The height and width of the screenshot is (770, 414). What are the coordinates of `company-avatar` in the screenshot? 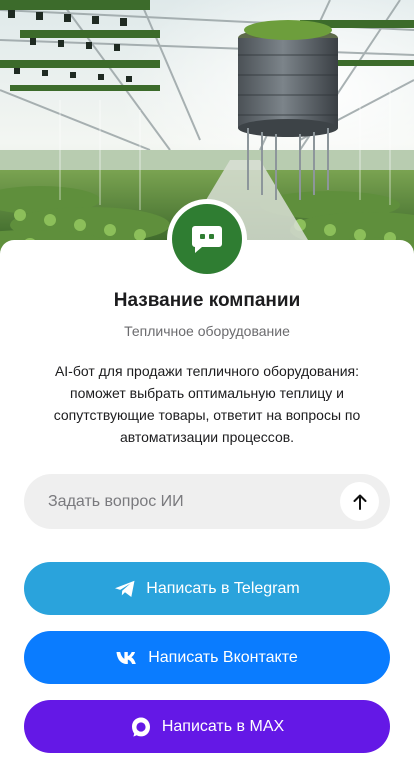 It's located at (207, 239).